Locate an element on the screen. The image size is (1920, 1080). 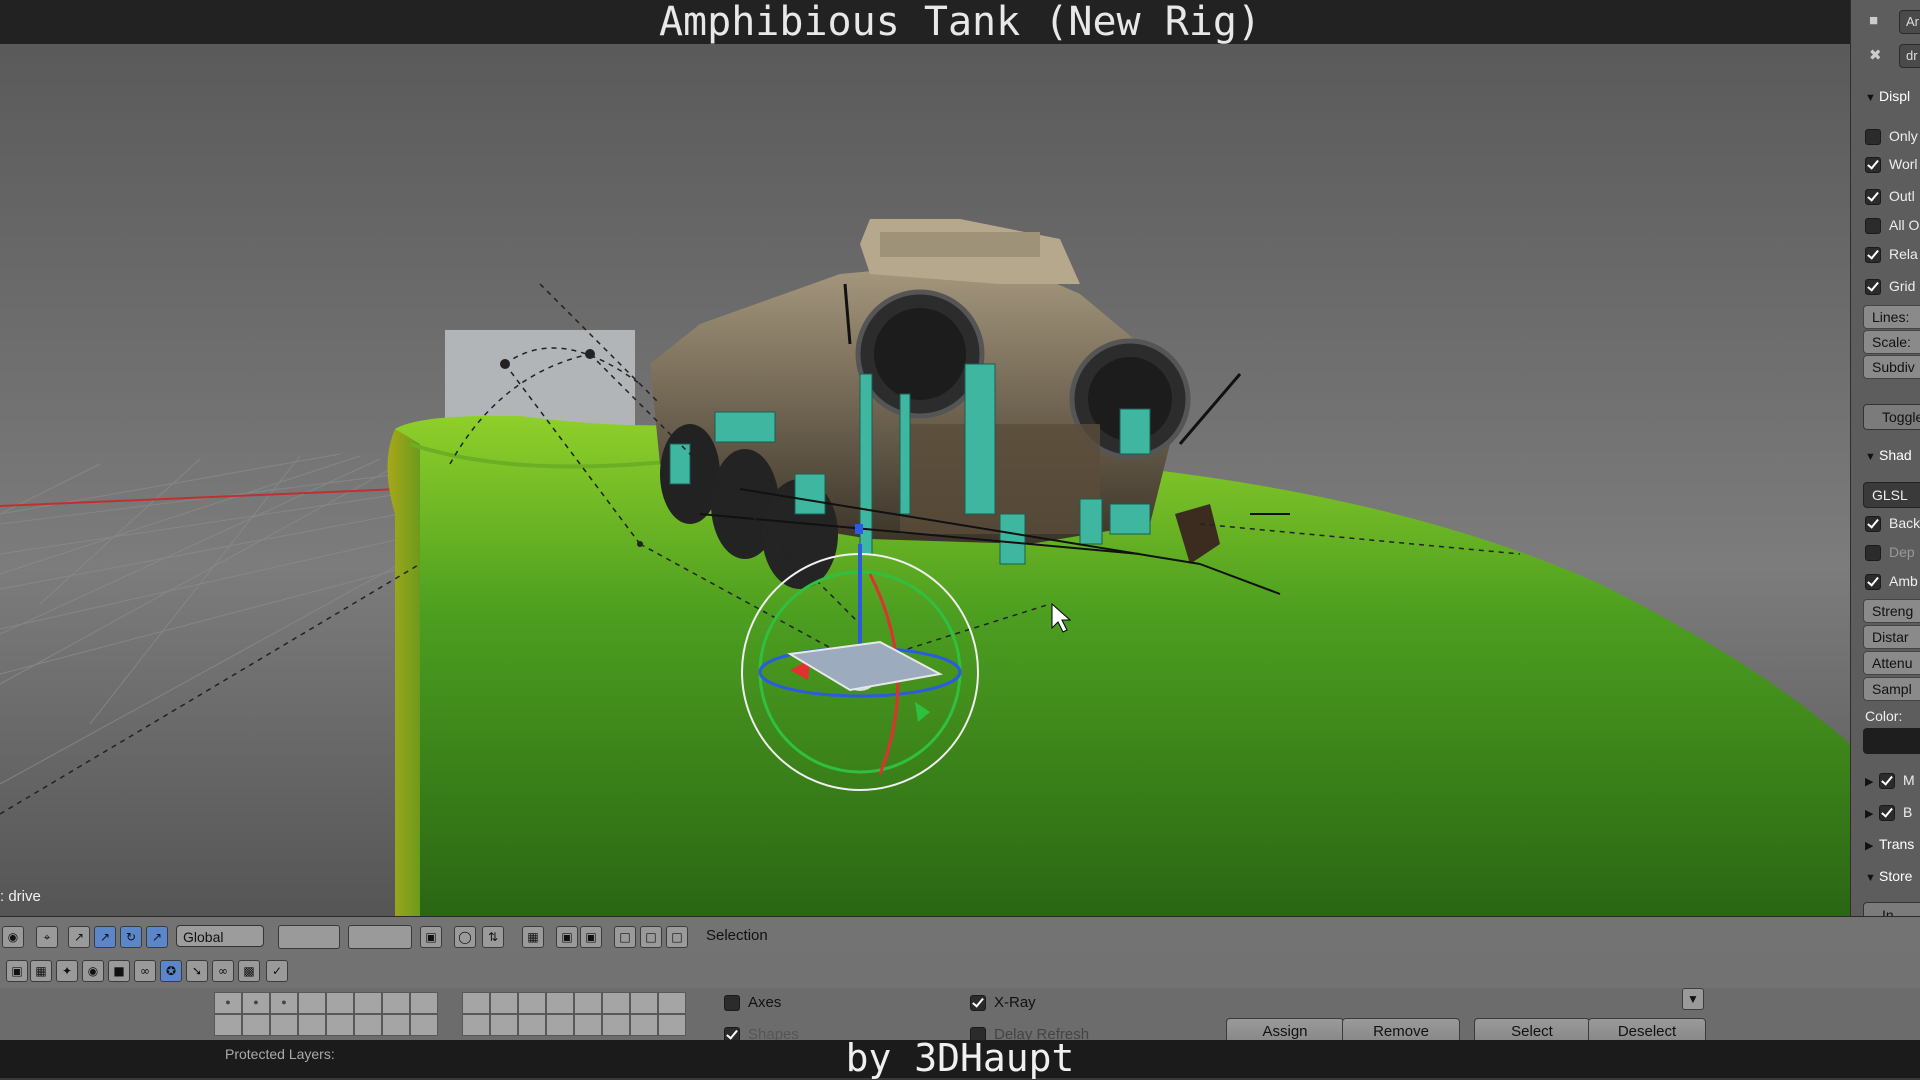
lock-layer-icon: ▣ is located at coordinates (431, 937).